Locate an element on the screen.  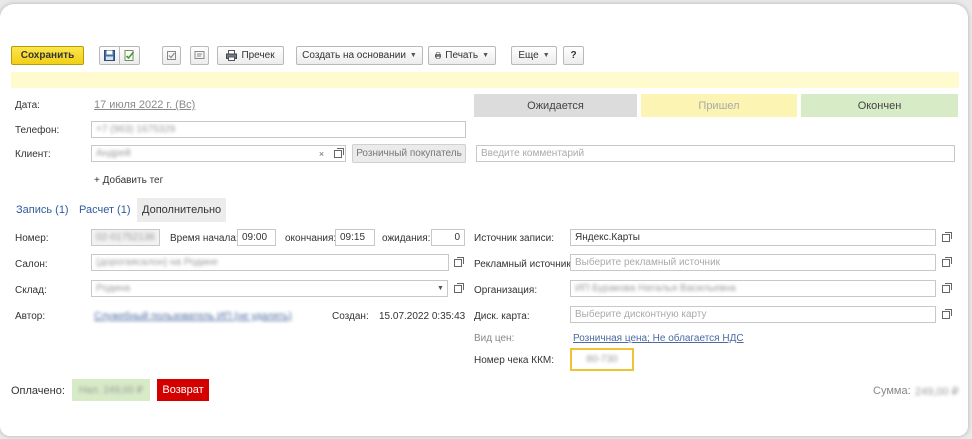
ad-source-label: Рекламный источник: is located at coordinates (524, 264).